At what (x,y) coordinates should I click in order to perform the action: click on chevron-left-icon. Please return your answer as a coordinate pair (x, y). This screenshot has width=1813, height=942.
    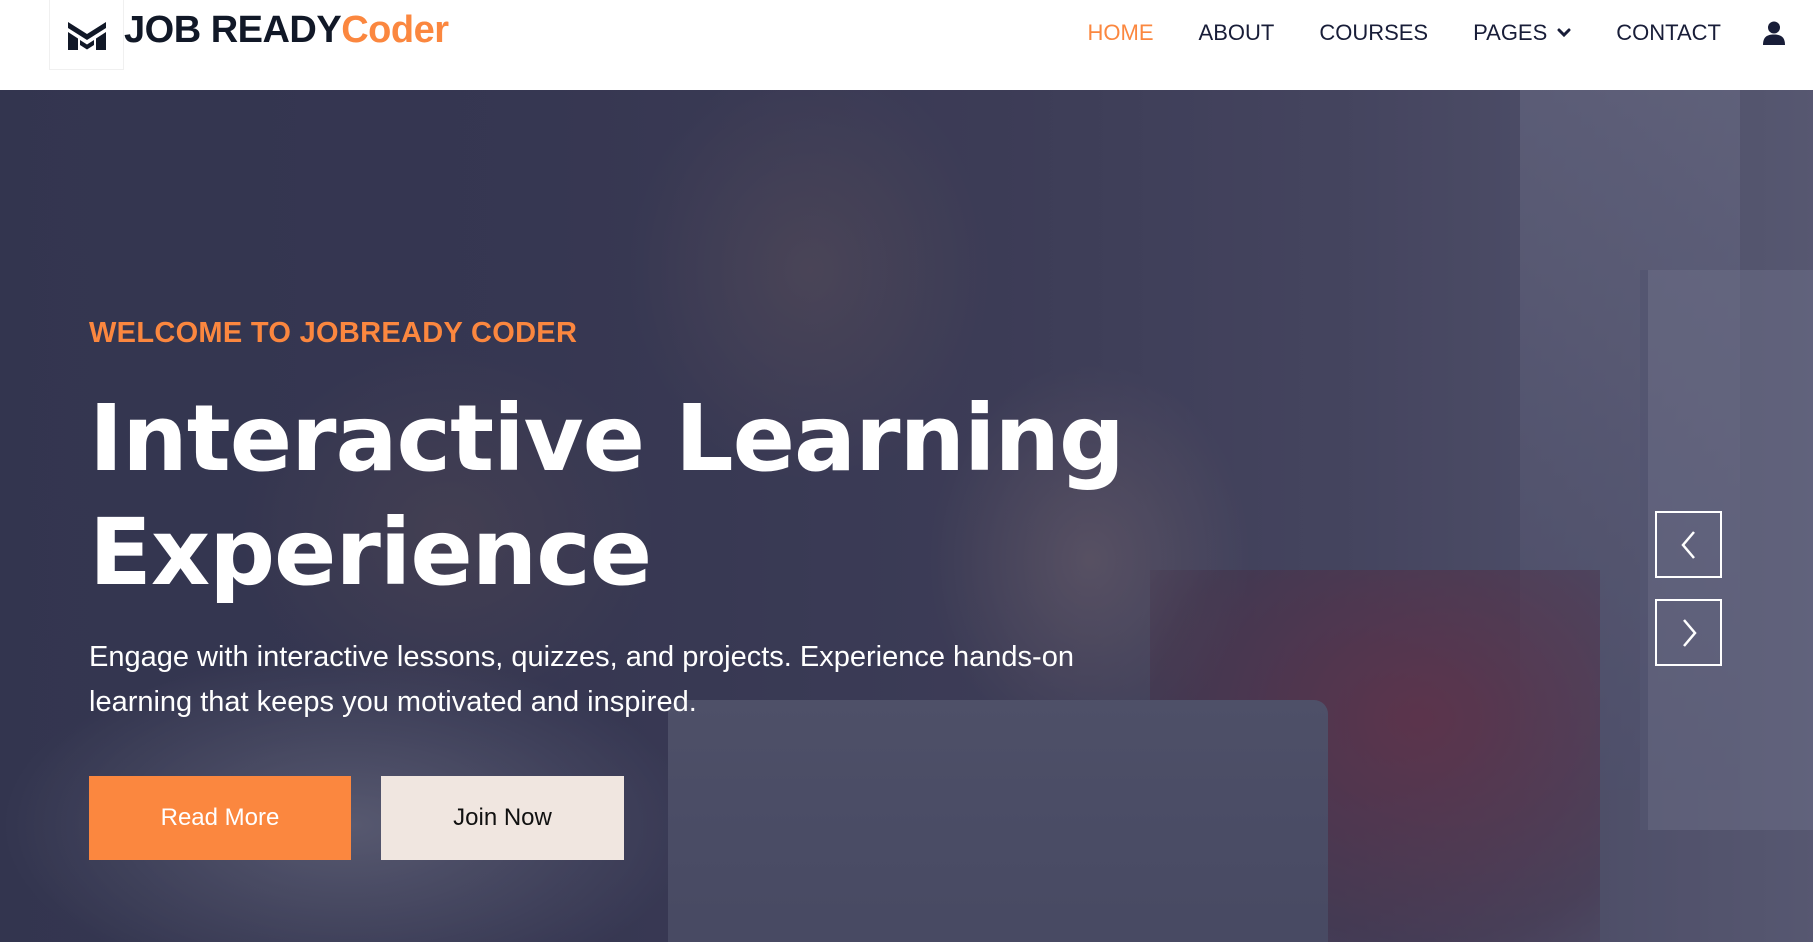
    Looking at the image, I should click on (1687, 544).